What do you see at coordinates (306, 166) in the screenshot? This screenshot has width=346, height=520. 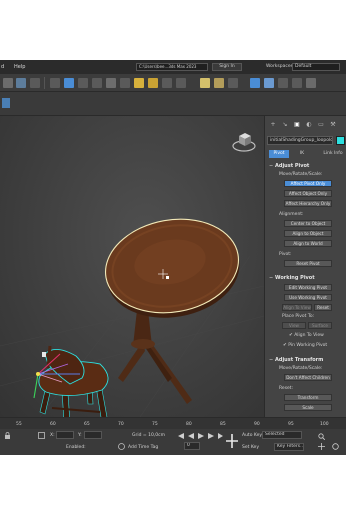 I see `adjust-pivot-rollout-header: Adjust Pivot` at bounding box center [306, 166].